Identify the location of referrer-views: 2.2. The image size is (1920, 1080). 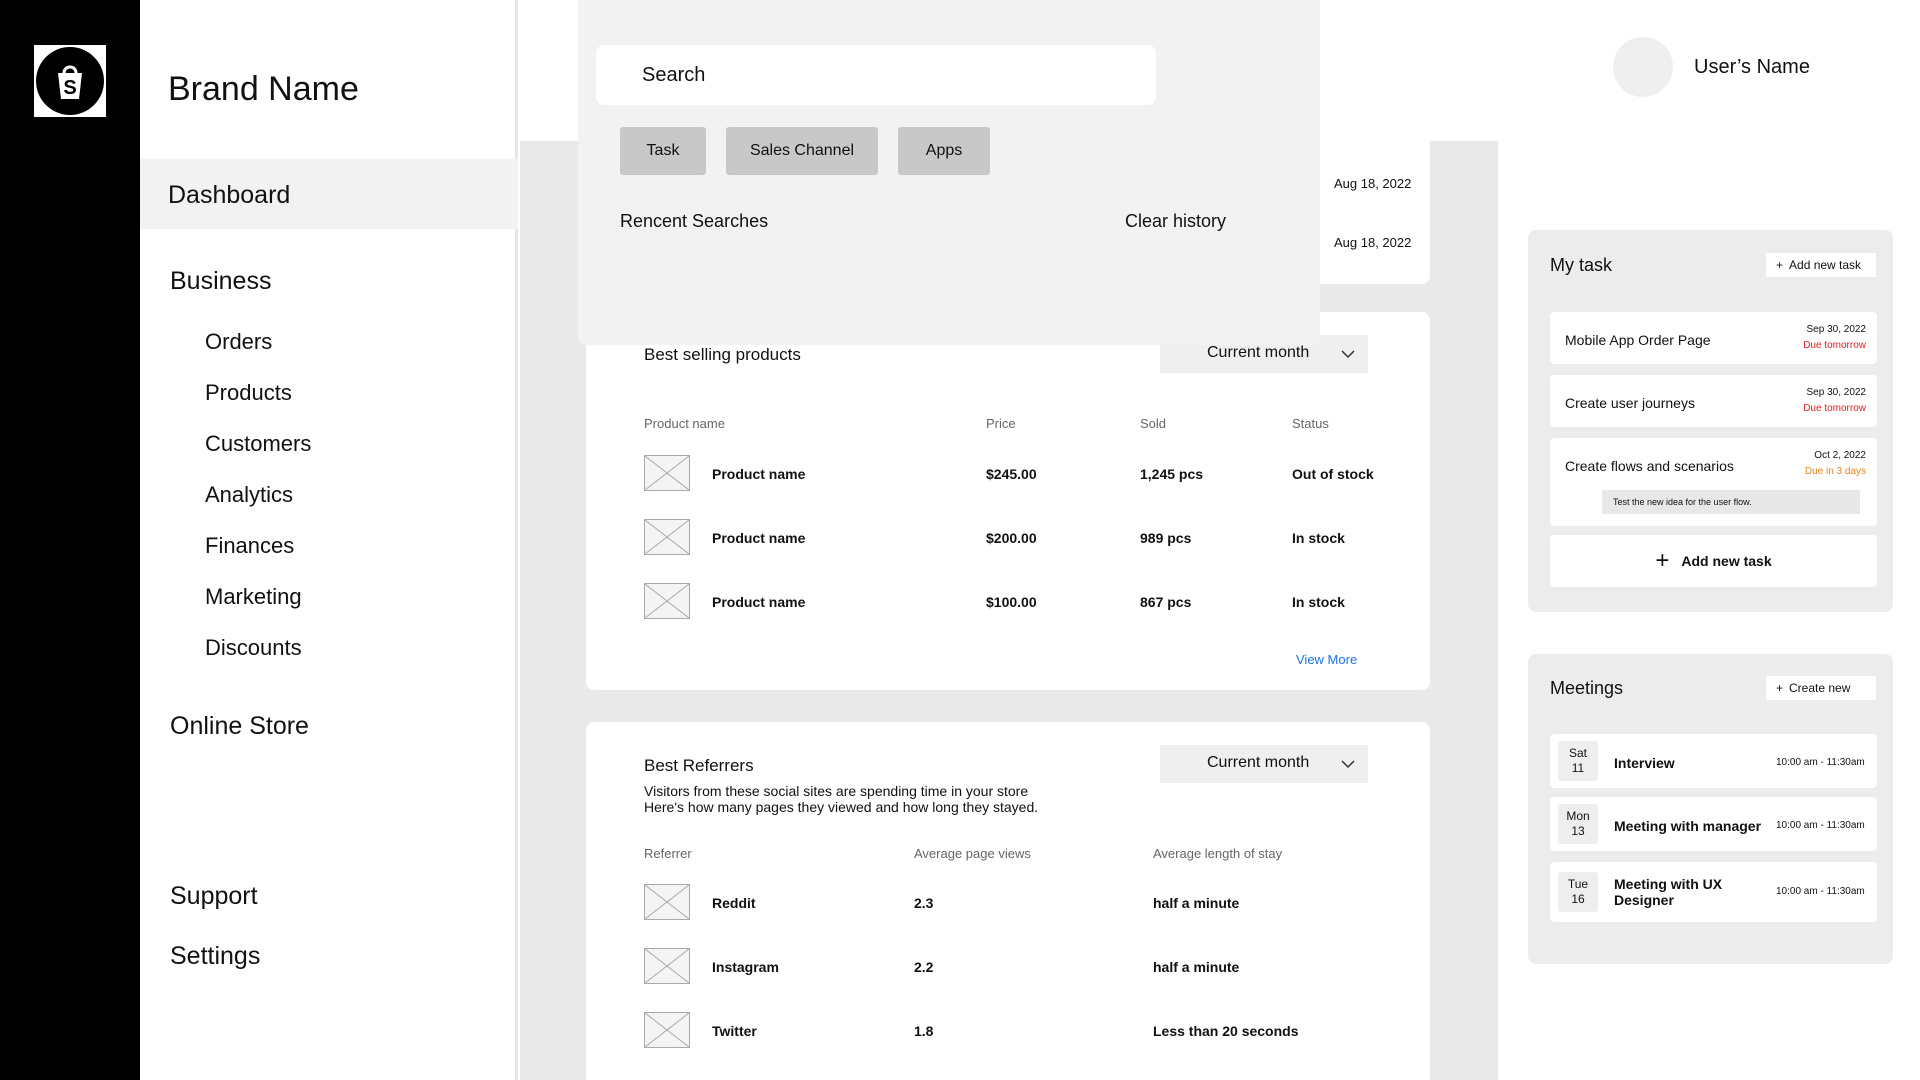
(924, 967).